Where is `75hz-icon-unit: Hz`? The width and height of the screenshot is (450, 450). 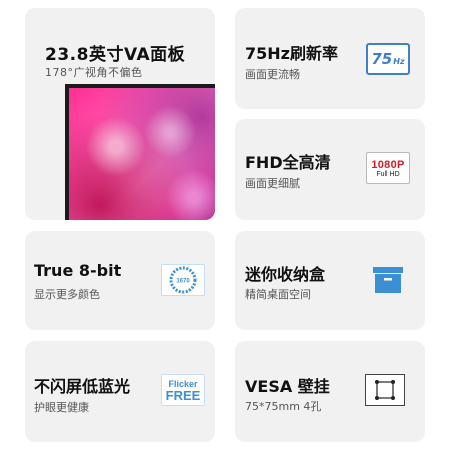
75hz-icon-unit: Hz is located at coordinates (399, 61).